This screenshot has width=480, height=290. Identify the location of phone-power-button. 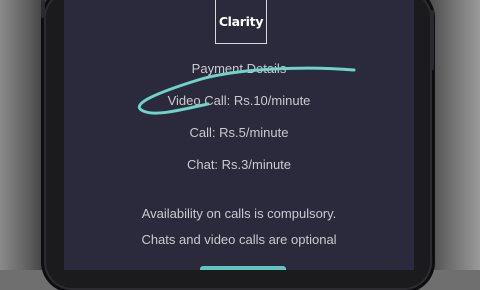
(432, 40).